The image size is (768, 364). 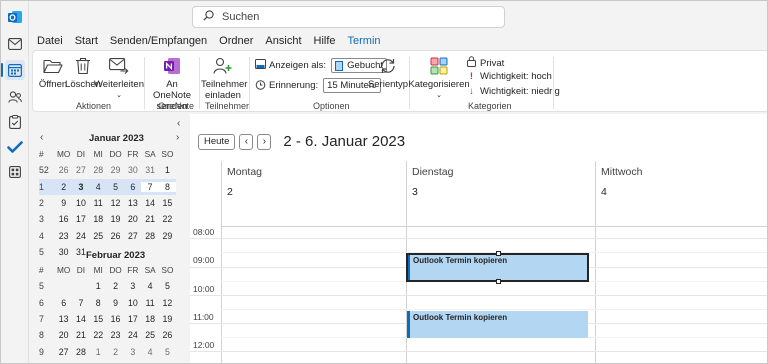 What do you see at coordinates (283, 41) in the screenshot?
I see `tab-ansicht: Ansicht` at bounding box center [283, 41].